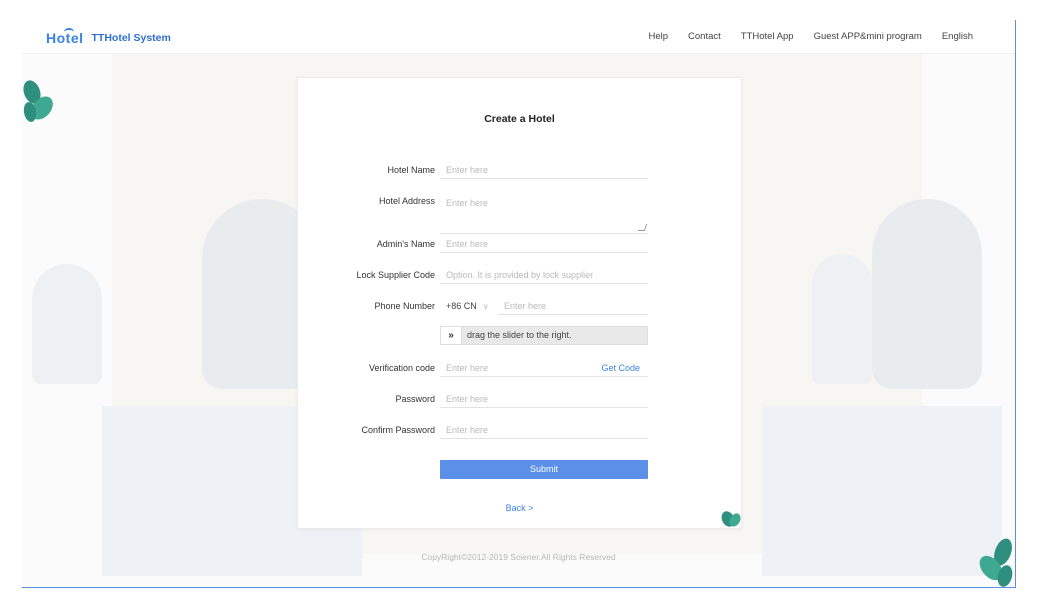 This screenshot has width=1041, height=607. Describe the element at coordinates (519, 508) in the screenshot. I see `back-link: Back >` at that location.